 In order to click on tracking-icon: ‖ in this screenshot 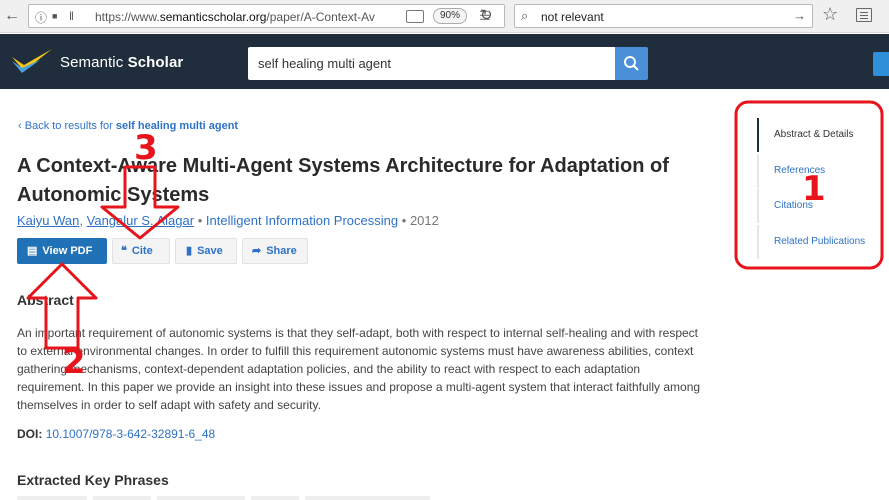, I will do `click(71, 16)`.